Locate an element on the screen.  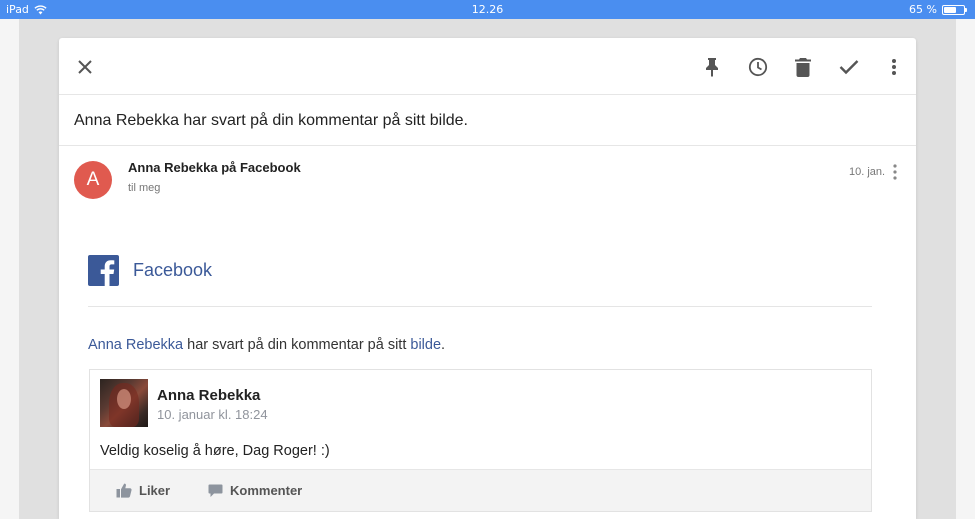
speech-bubble-icon is located at coordinates (215, 490).